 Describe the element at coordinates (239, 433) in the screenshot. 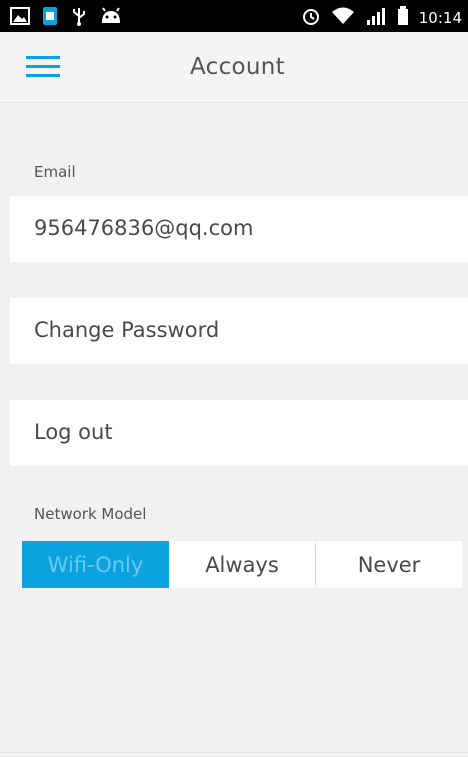

I see `log-out-row: Log out` at that location.